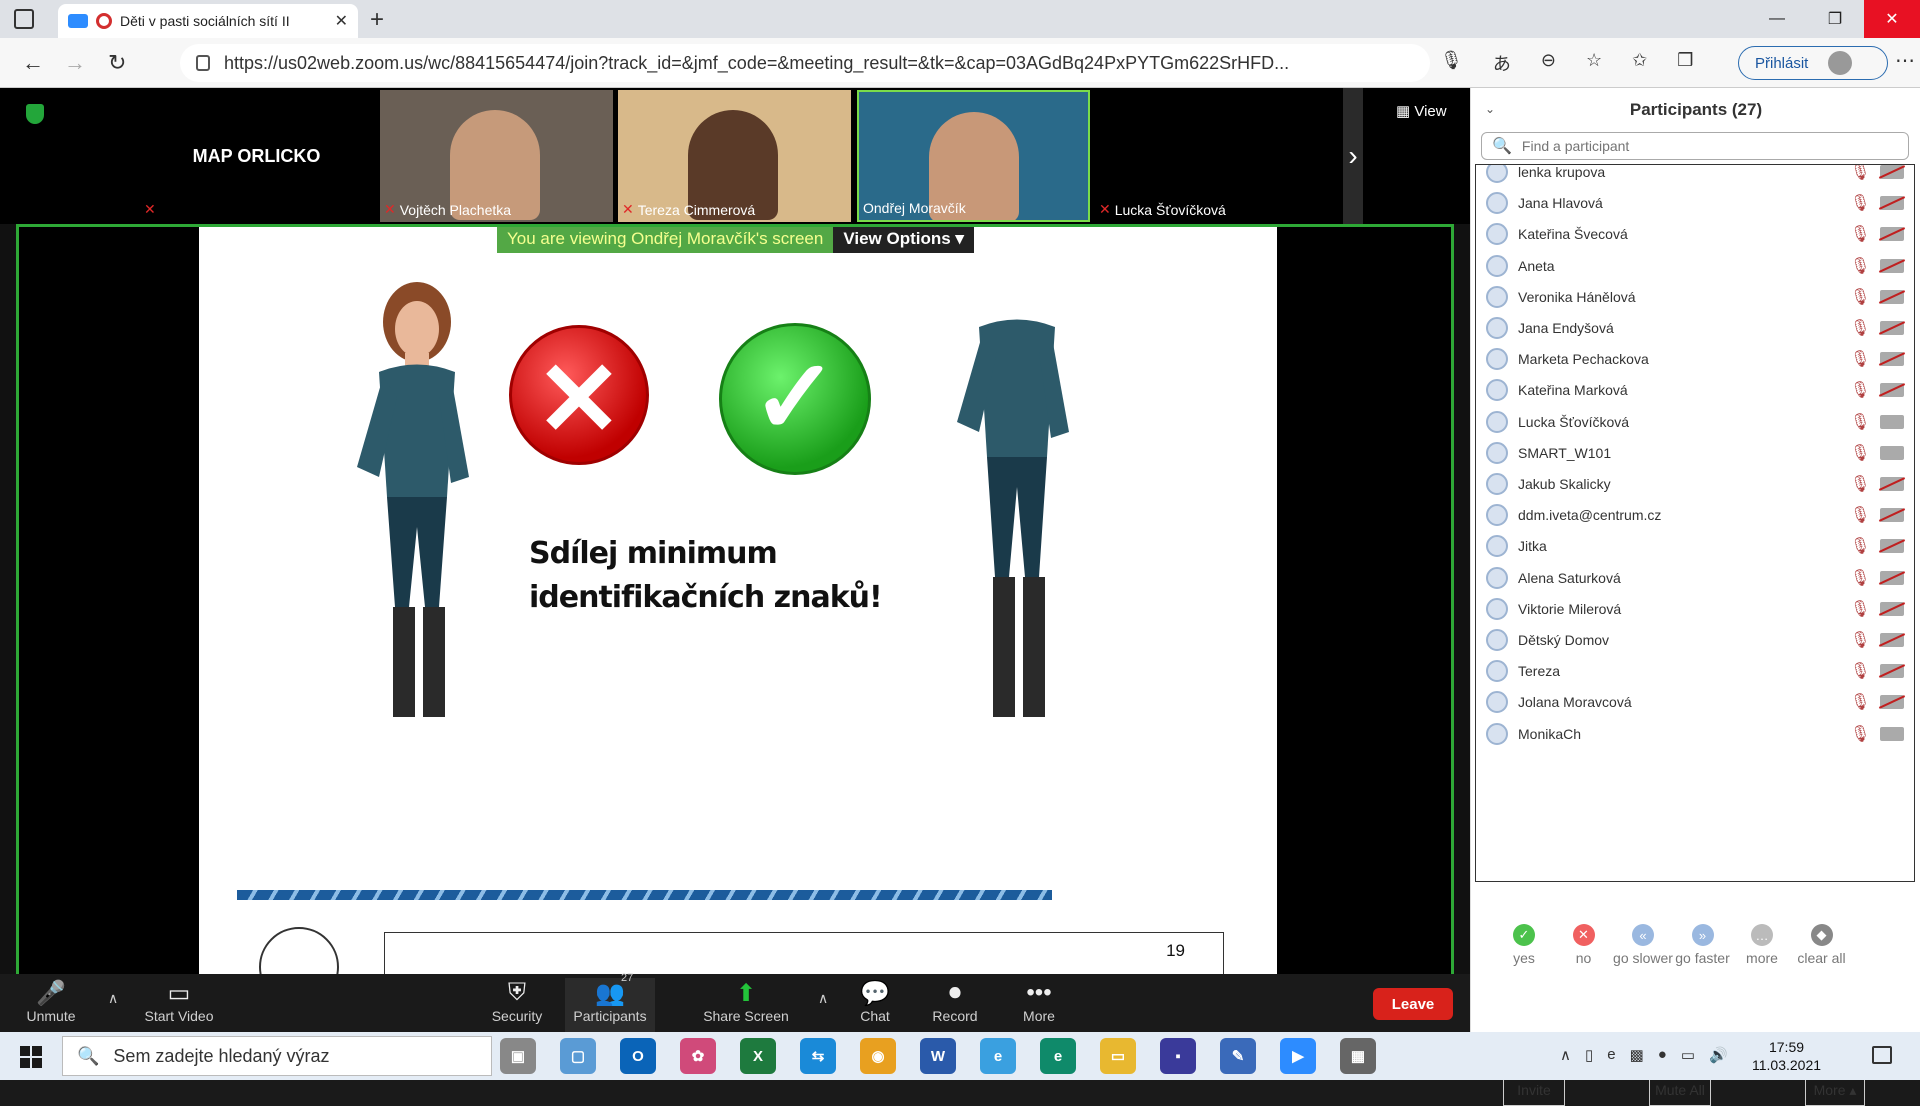 This screenshot has height=1106, width=1920. Describe the element at coordinates (1118, 1056) in the screenshot. I see `file-explorer-icon: ▭` at that location.